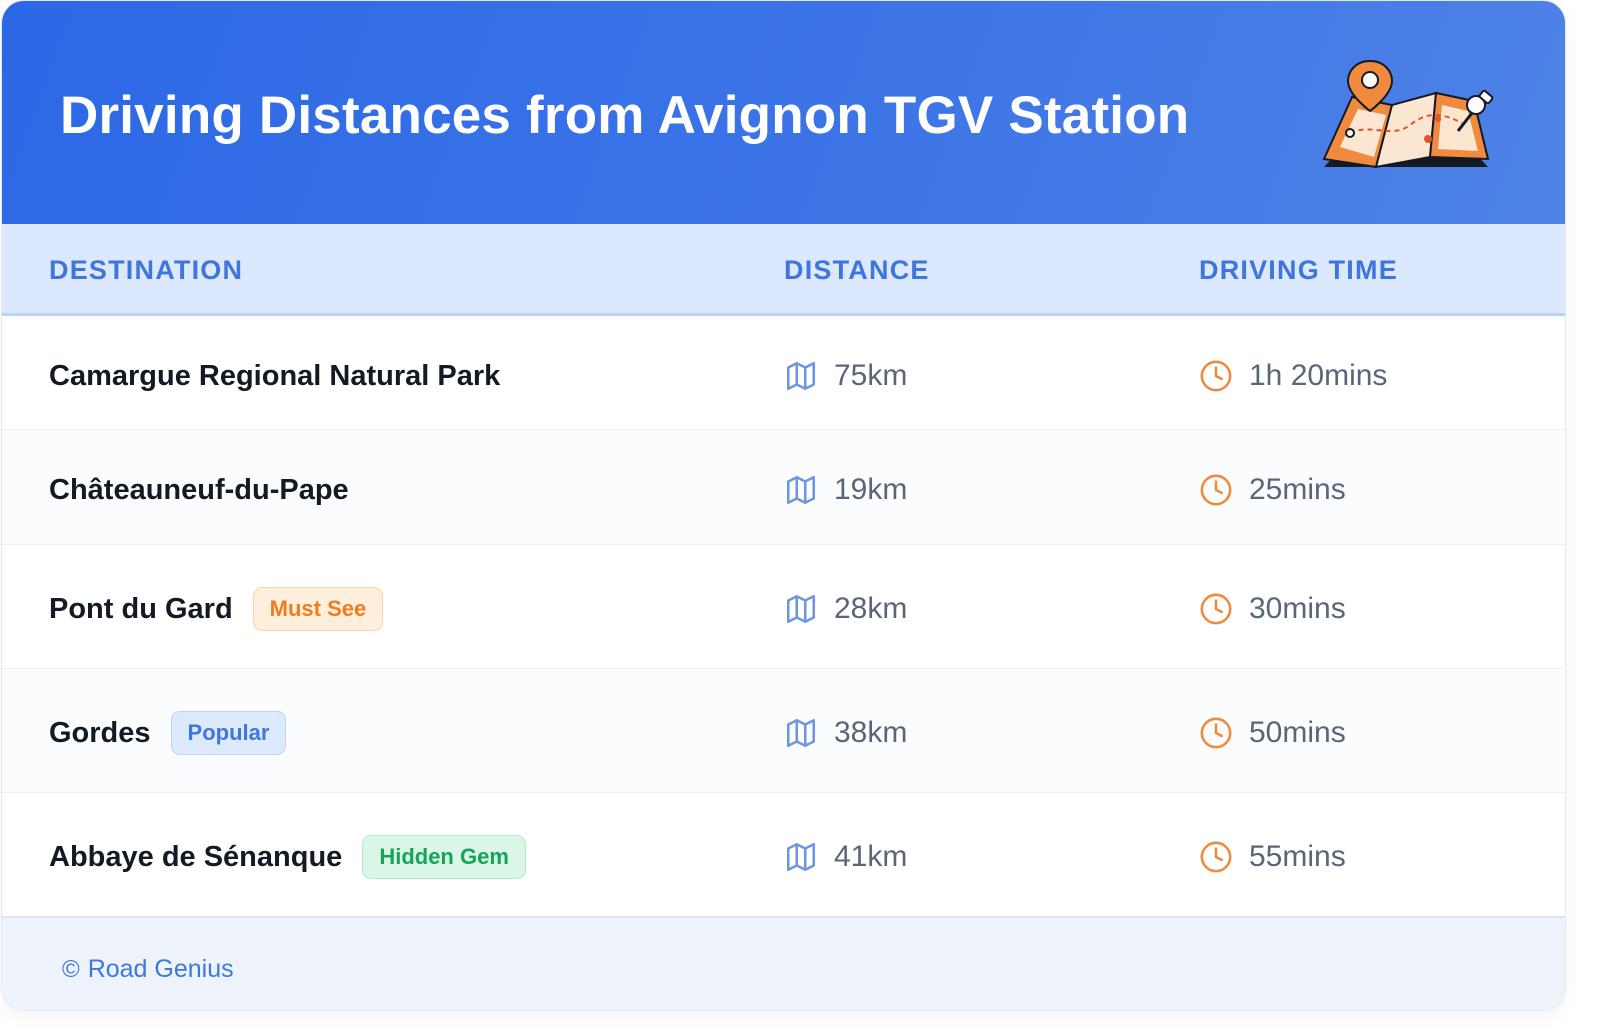 The width and height of the screenshot is (1604, 1034). I want to click on table-row: Pont du Gard Must See 28km 30mins, so click(783, 607).